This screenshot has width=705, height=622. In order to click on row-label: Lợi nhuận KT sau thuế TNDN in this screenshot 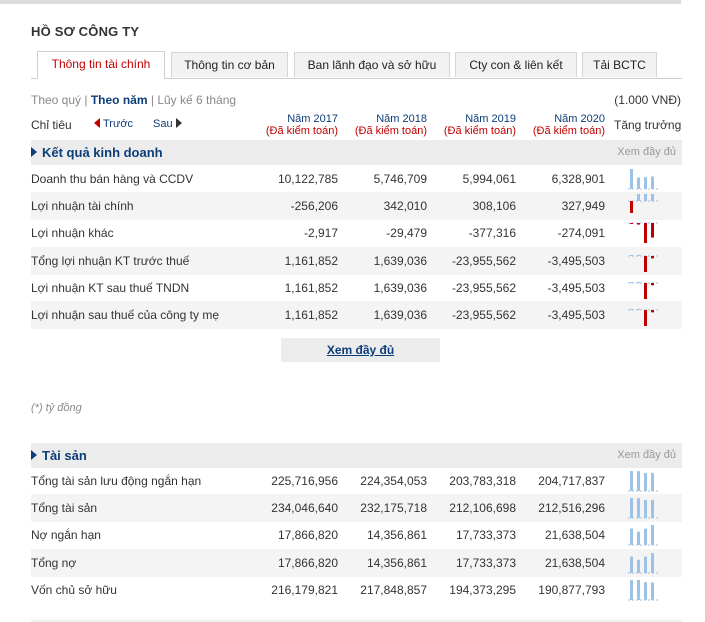, I will do `click(110, 287)`.